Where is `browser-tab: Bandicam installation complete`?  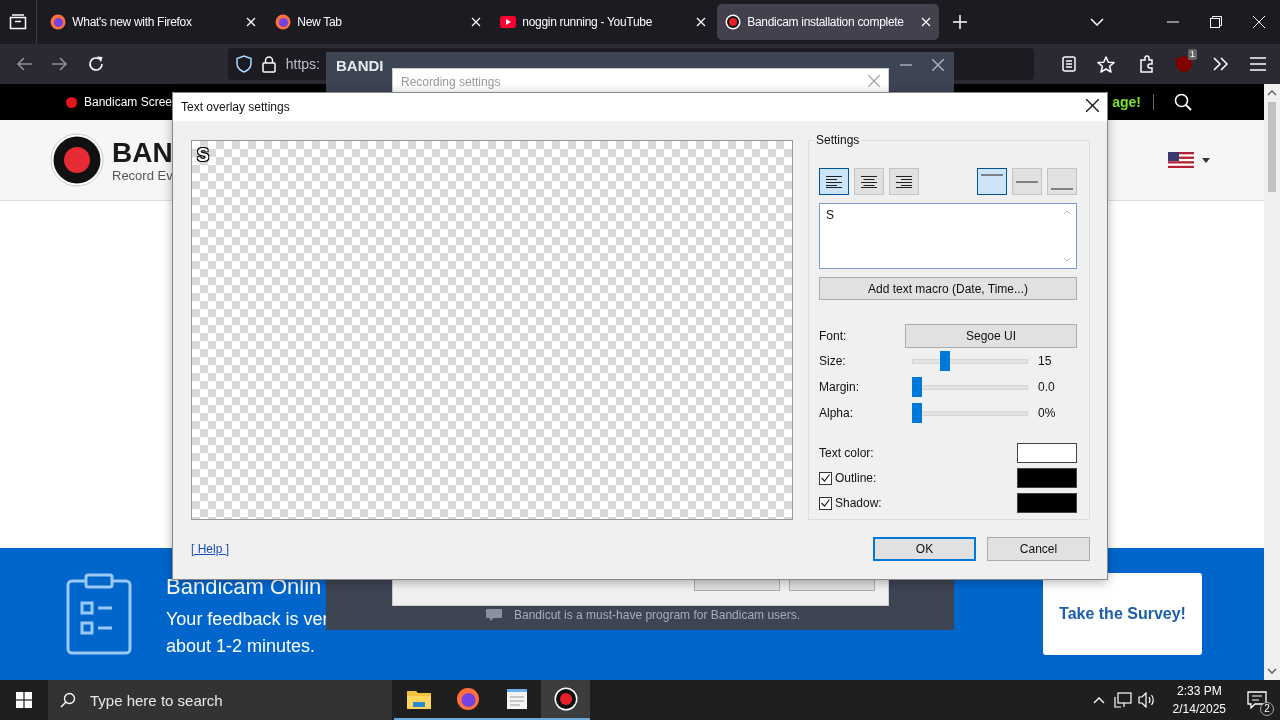
browser-tab: Bandicam installation complete is located at coordinates (828, 22).